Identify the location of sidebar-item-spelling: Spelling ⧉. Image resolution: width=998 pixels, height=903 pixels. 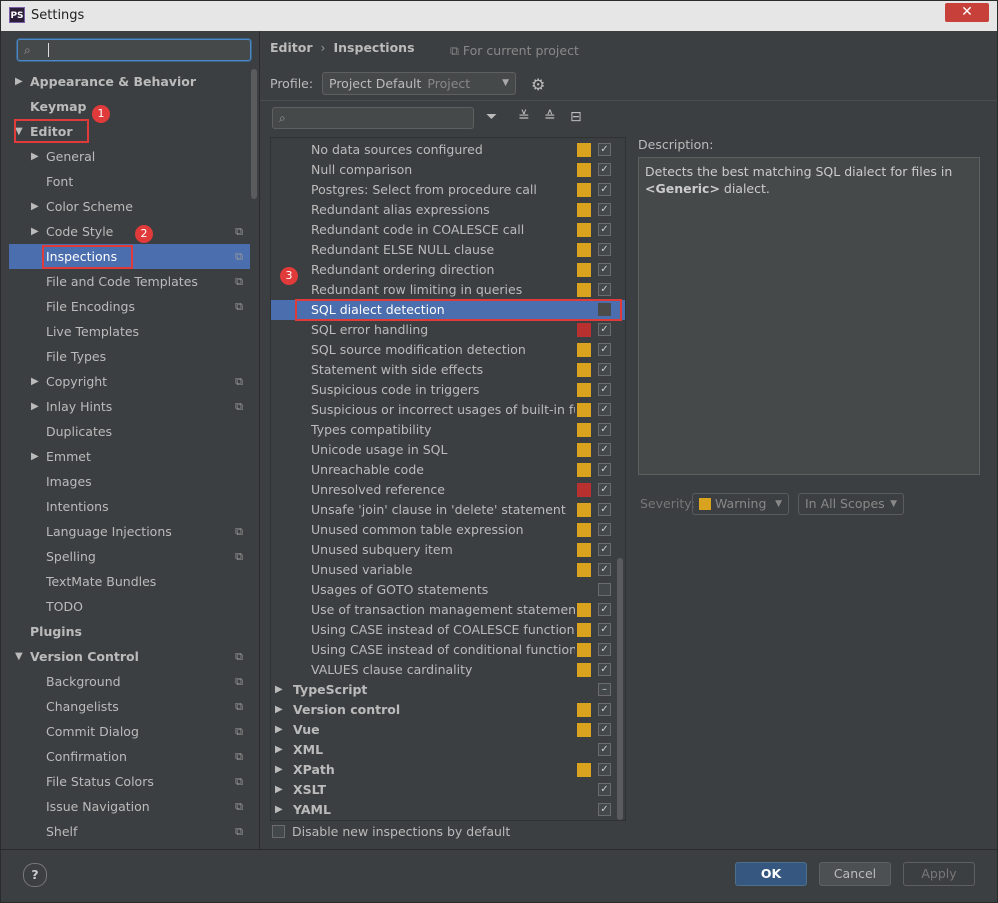
(130, 556).